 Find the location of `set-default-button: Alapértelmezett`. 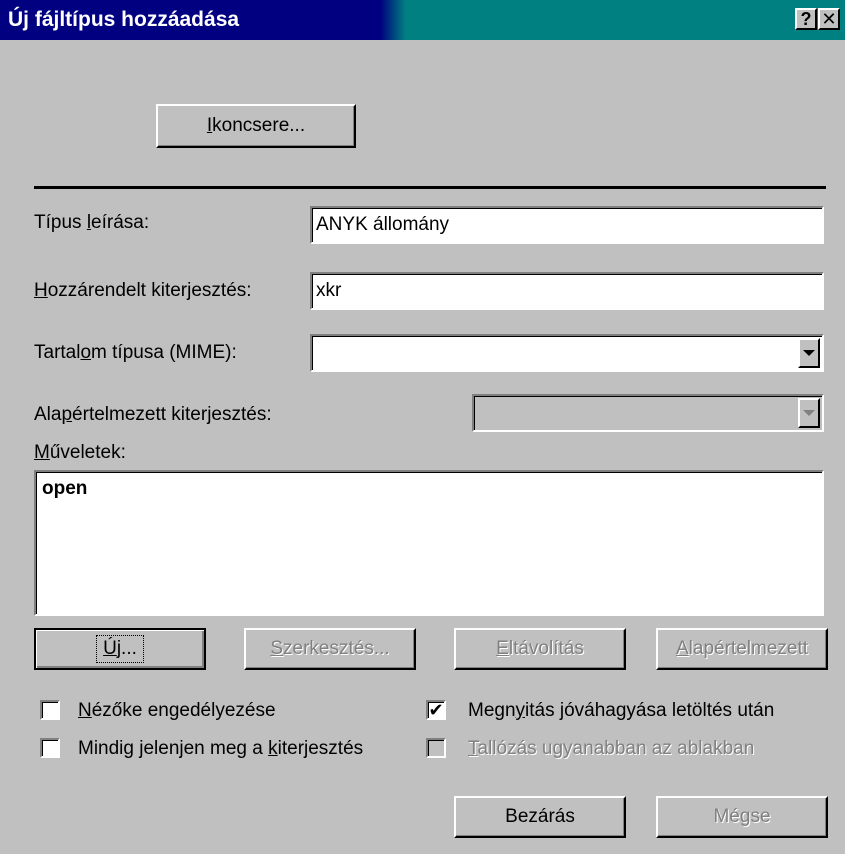

set-default-button: Alapértelmezett is located at coordinates (742, 649).